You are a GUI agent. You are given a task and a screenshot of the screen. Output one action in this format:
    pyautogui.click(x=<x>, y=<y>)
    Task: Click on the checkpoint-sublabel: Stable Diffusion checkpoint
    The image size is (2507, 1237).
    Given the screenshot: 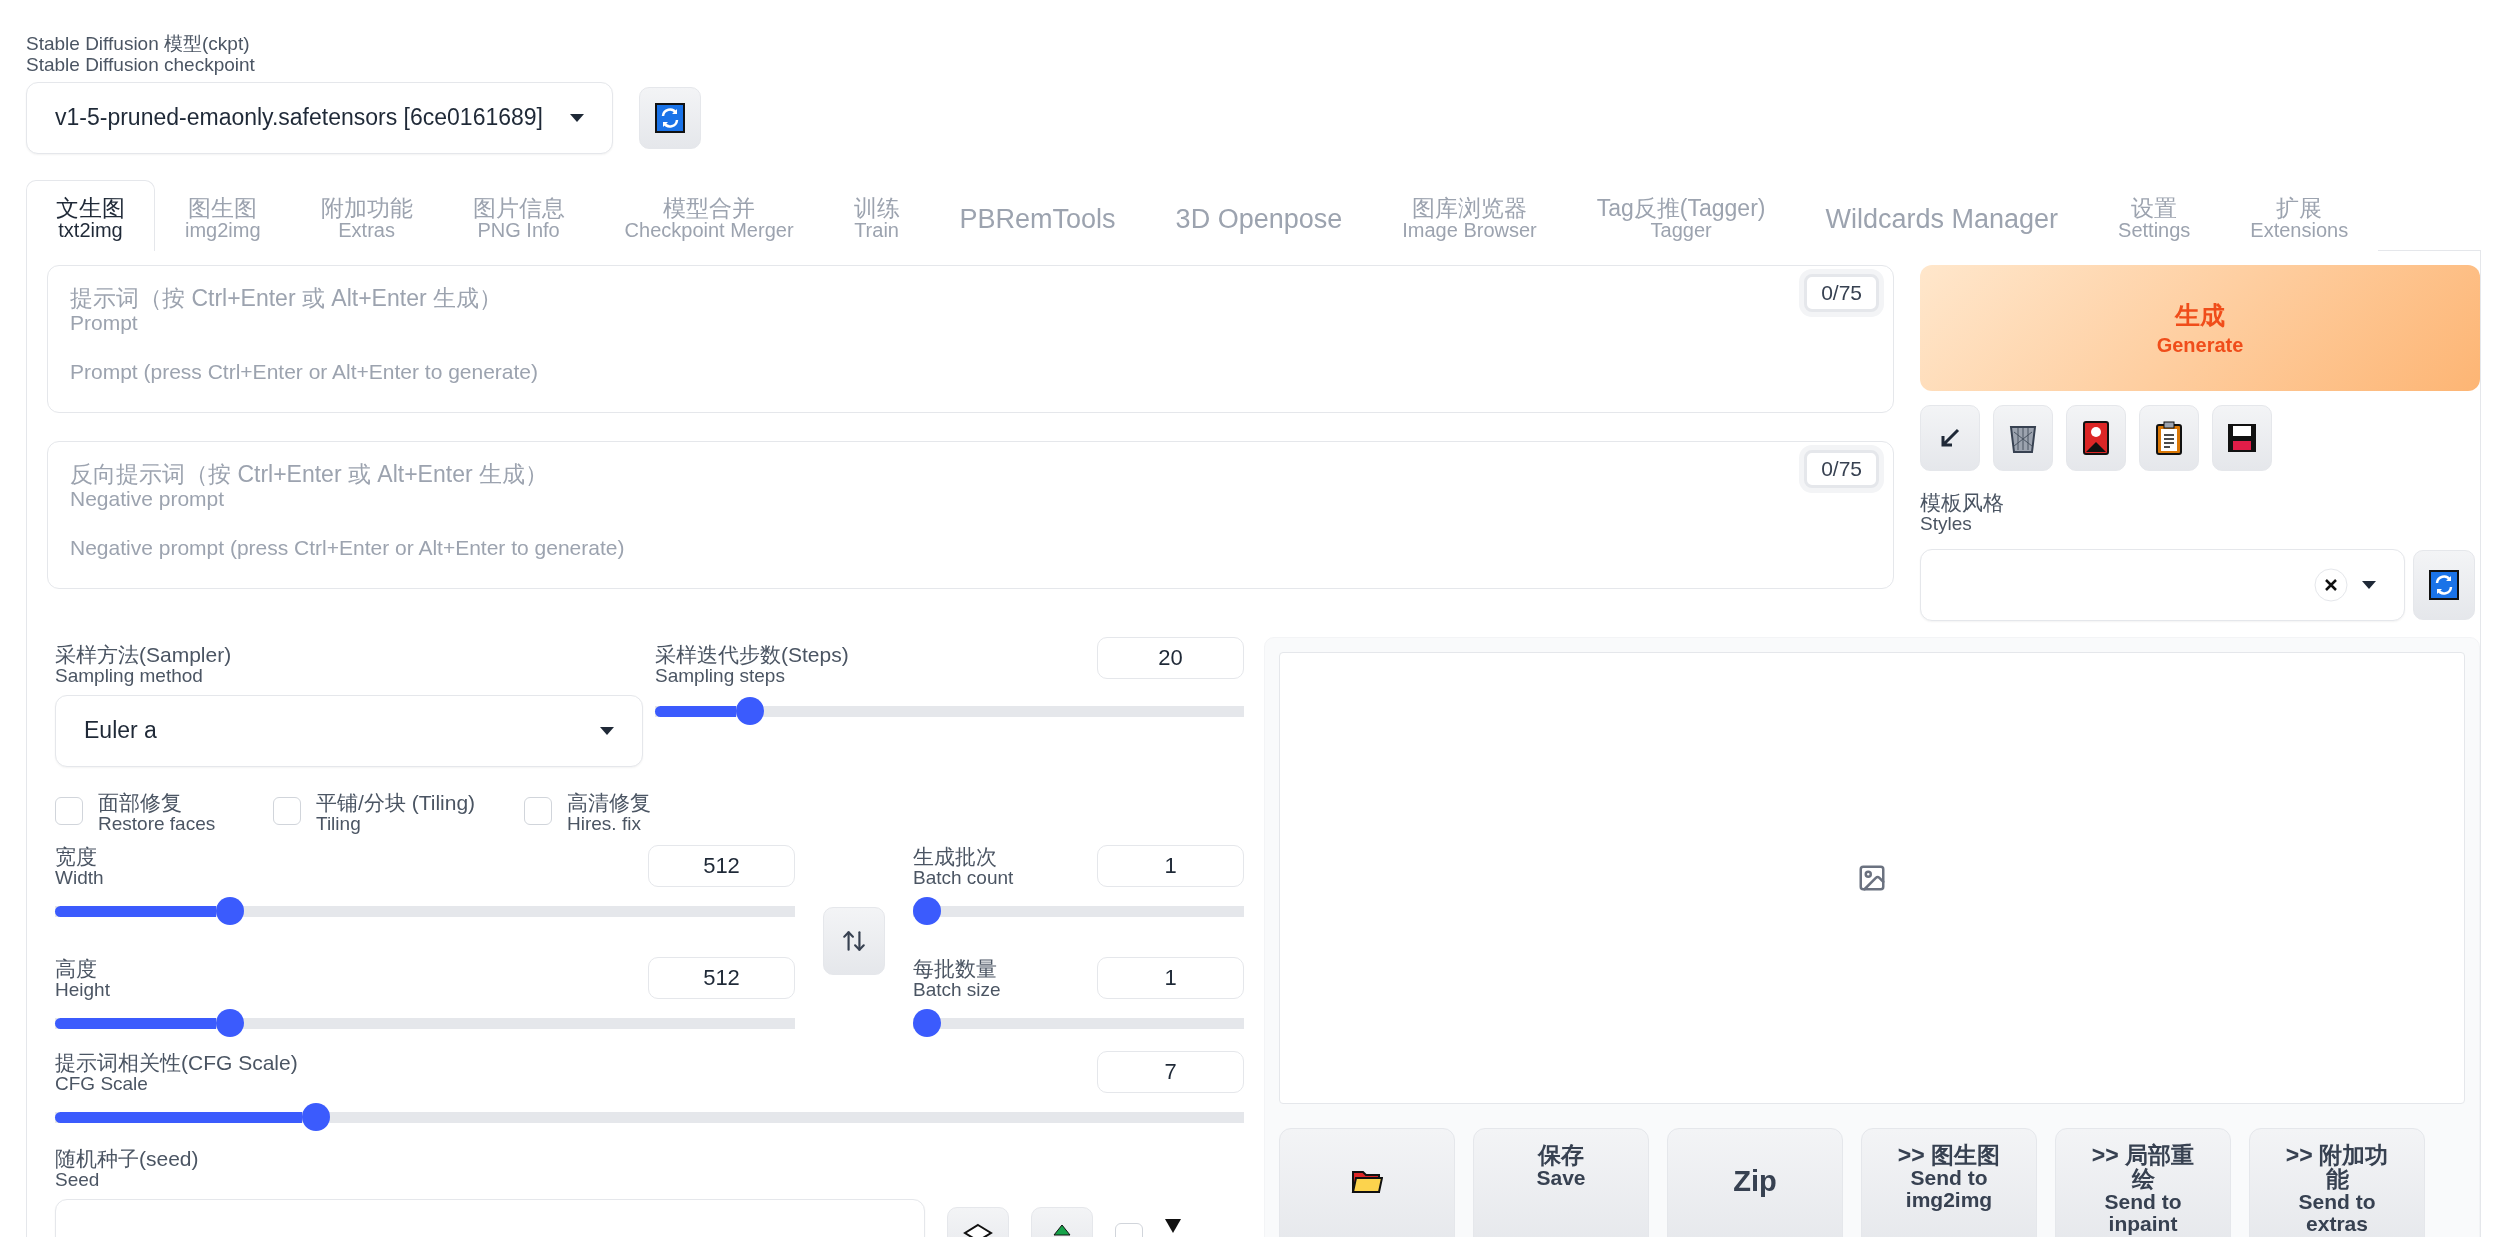 What is the action you would take?
    pyautogui.click(x=141, y=65)
    